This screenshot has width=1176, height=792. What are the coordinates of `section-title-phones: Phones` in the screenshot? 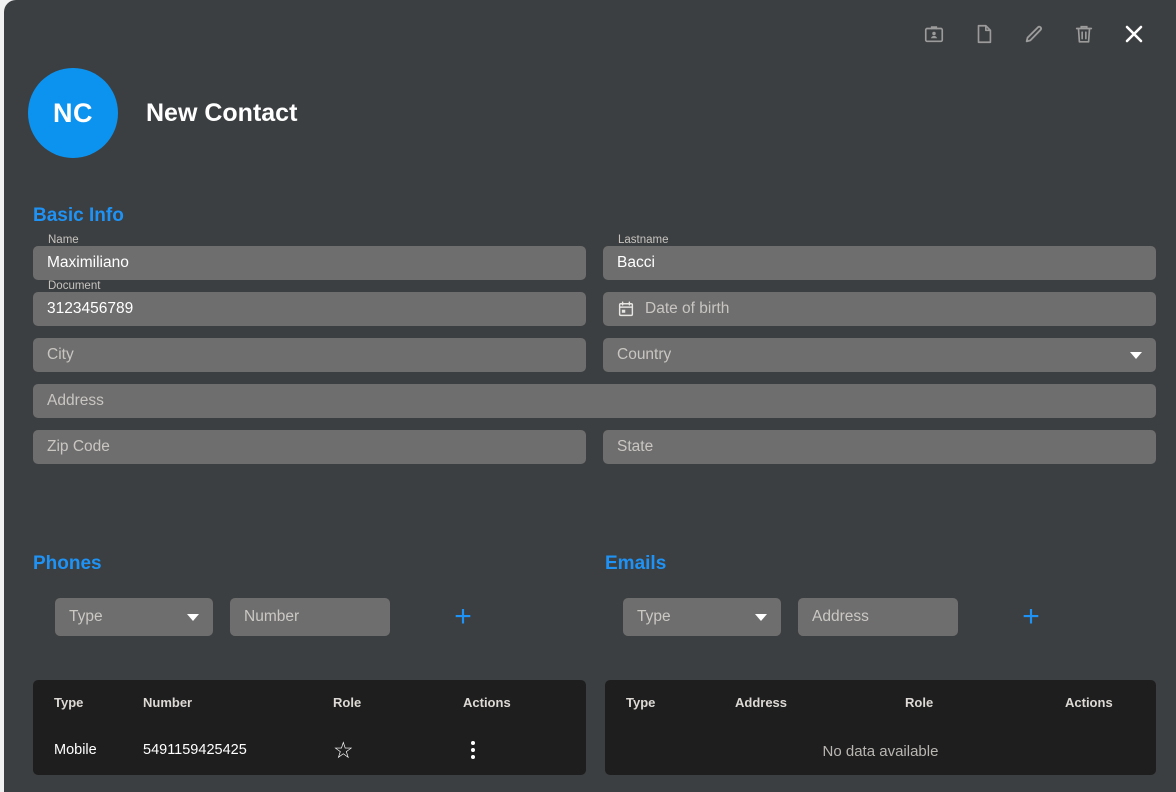 It's located at (67, 563).